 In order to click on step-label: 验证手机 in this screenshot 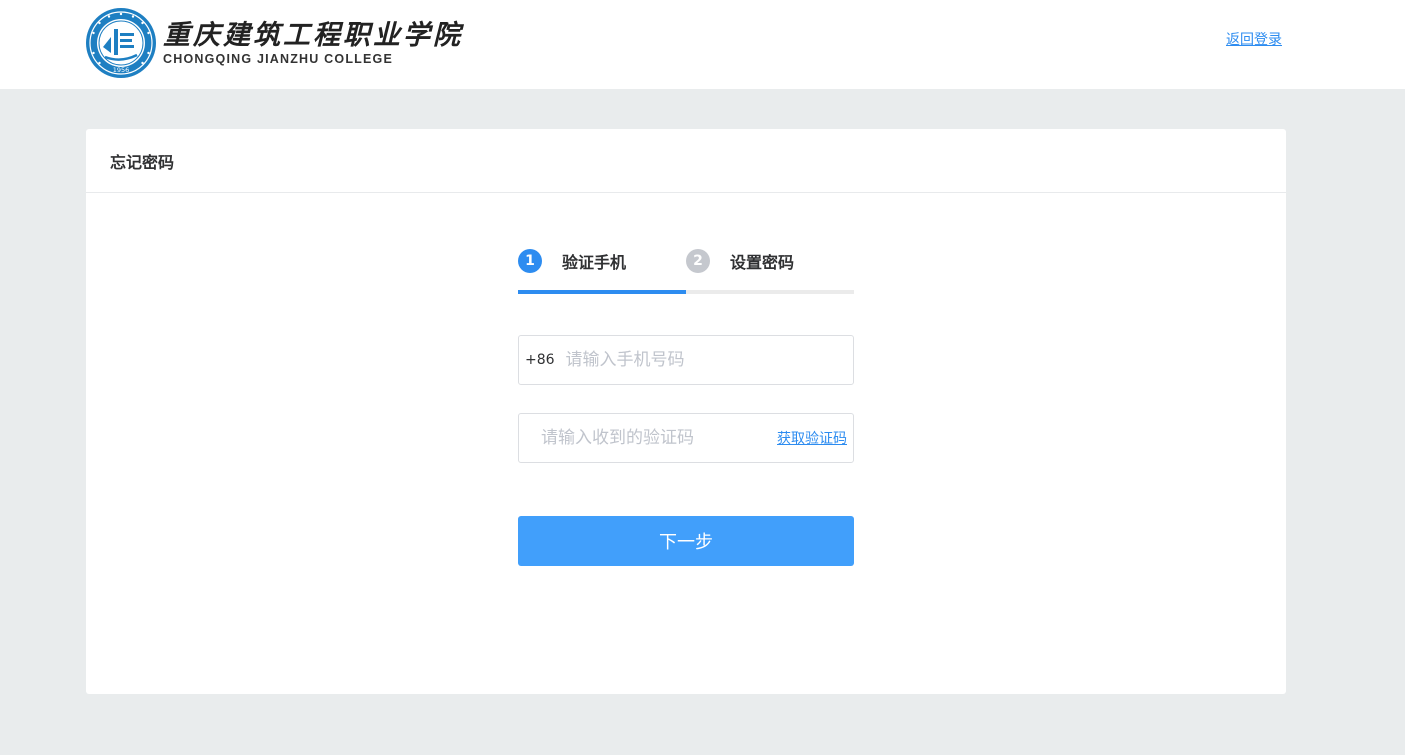, I will do `click(594, 262)`.